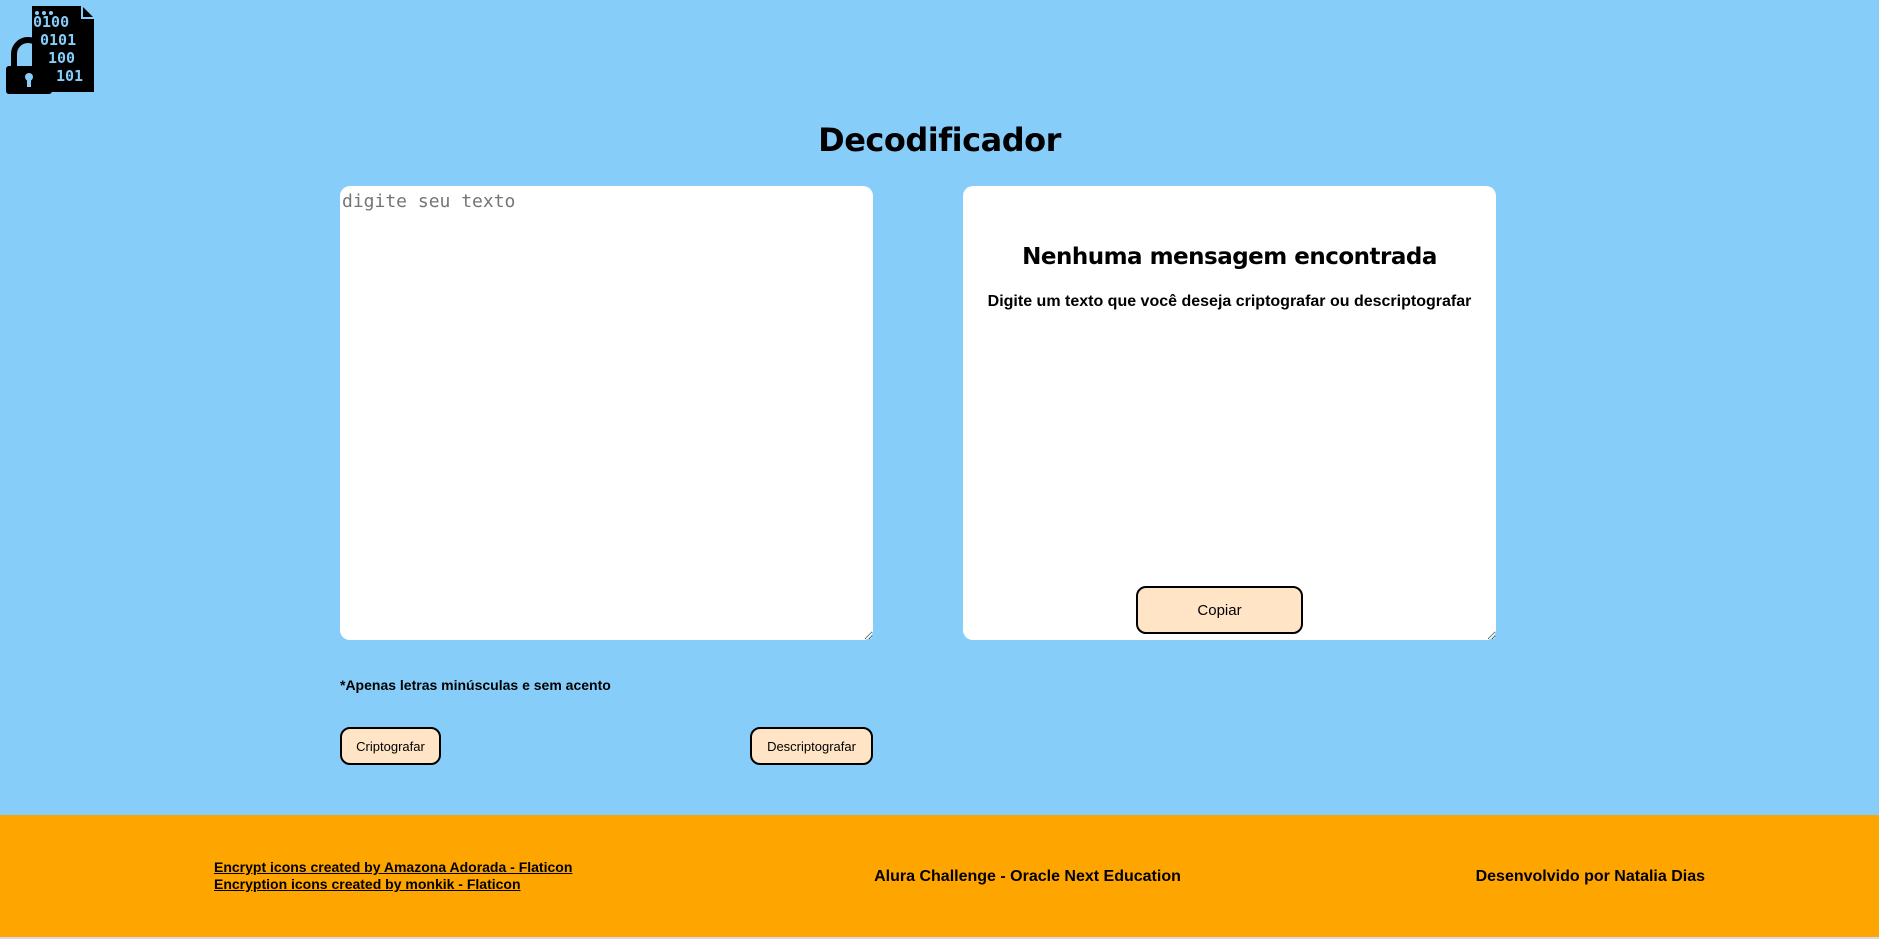 The image size is (1879, 939). I want to click on input-hint: *Apenas letras minúsculas e sem acento, so click(475, 685).